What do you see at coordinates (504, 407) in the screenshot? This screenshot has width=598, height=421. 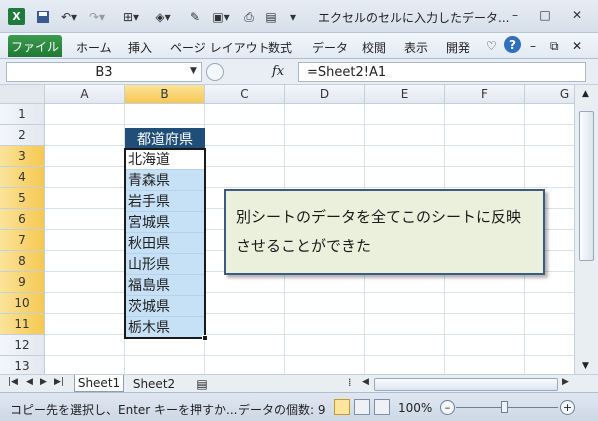 I see `zoom-slider-thumb` at bounding box center [504, 407].